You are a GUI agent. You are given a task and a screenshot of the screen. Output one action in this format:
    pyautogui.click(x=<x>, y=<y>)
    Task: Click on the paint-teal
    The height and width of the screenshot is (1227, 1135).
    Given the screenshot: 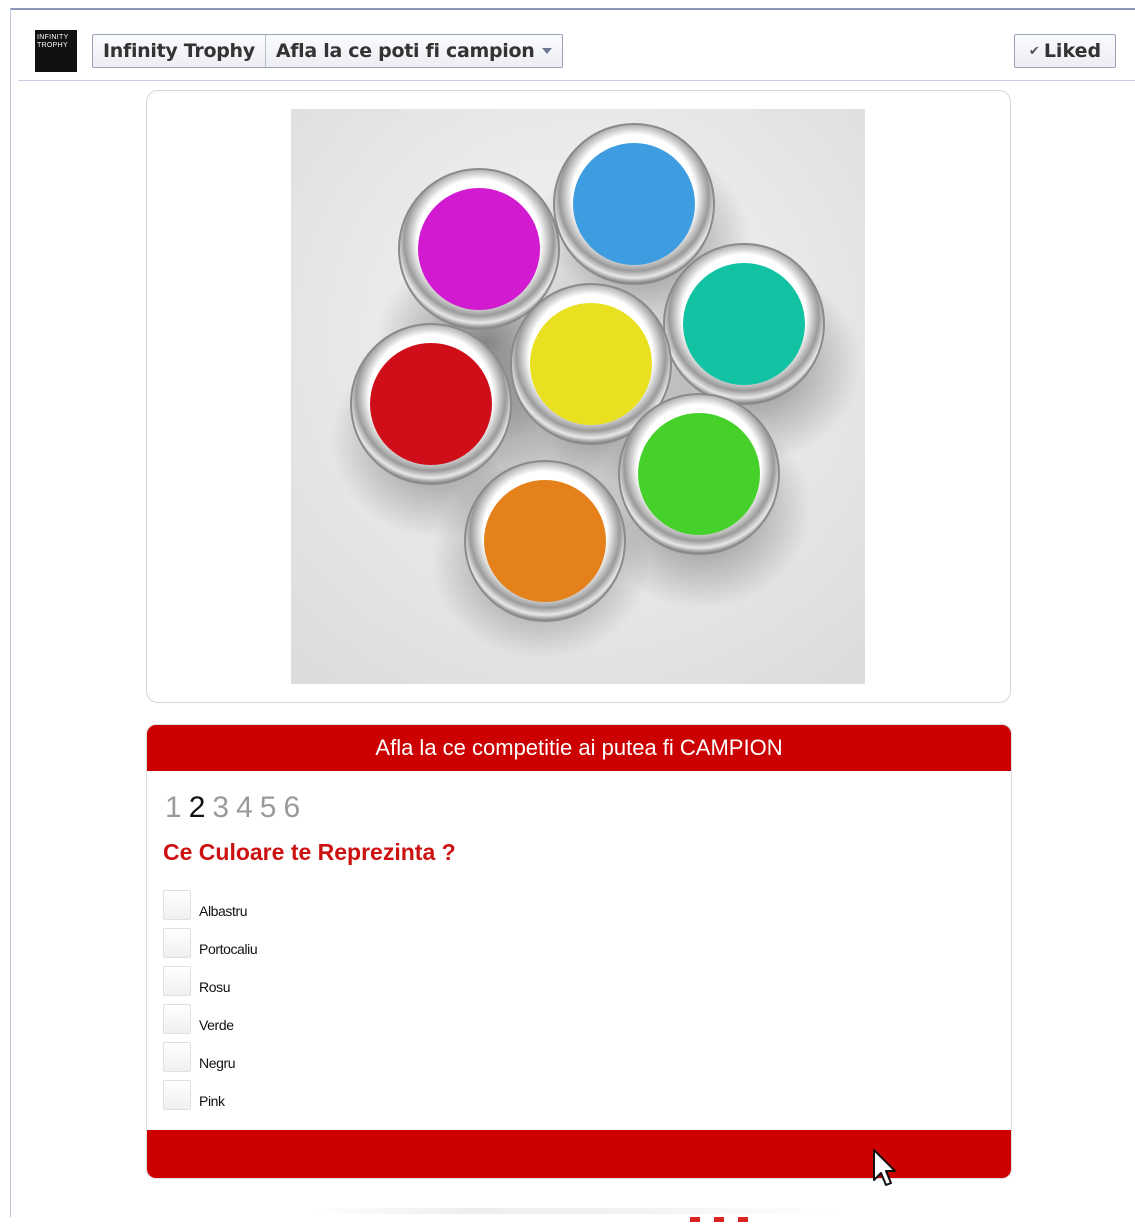 What is the action you would take?
    pyautogui.click(x=744, y=324)
    